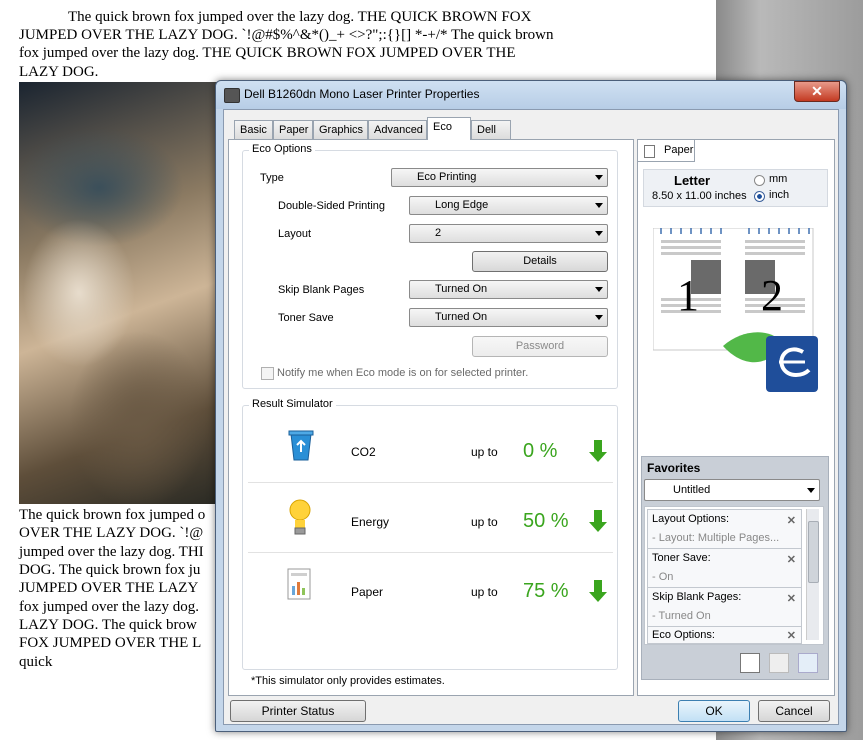 The width and height of the screenshot is (863, 740). What do you see at coordinates (540, 451) in the screenshot?
I see `co2-value: 0 %` at bounding box center [540, 451].